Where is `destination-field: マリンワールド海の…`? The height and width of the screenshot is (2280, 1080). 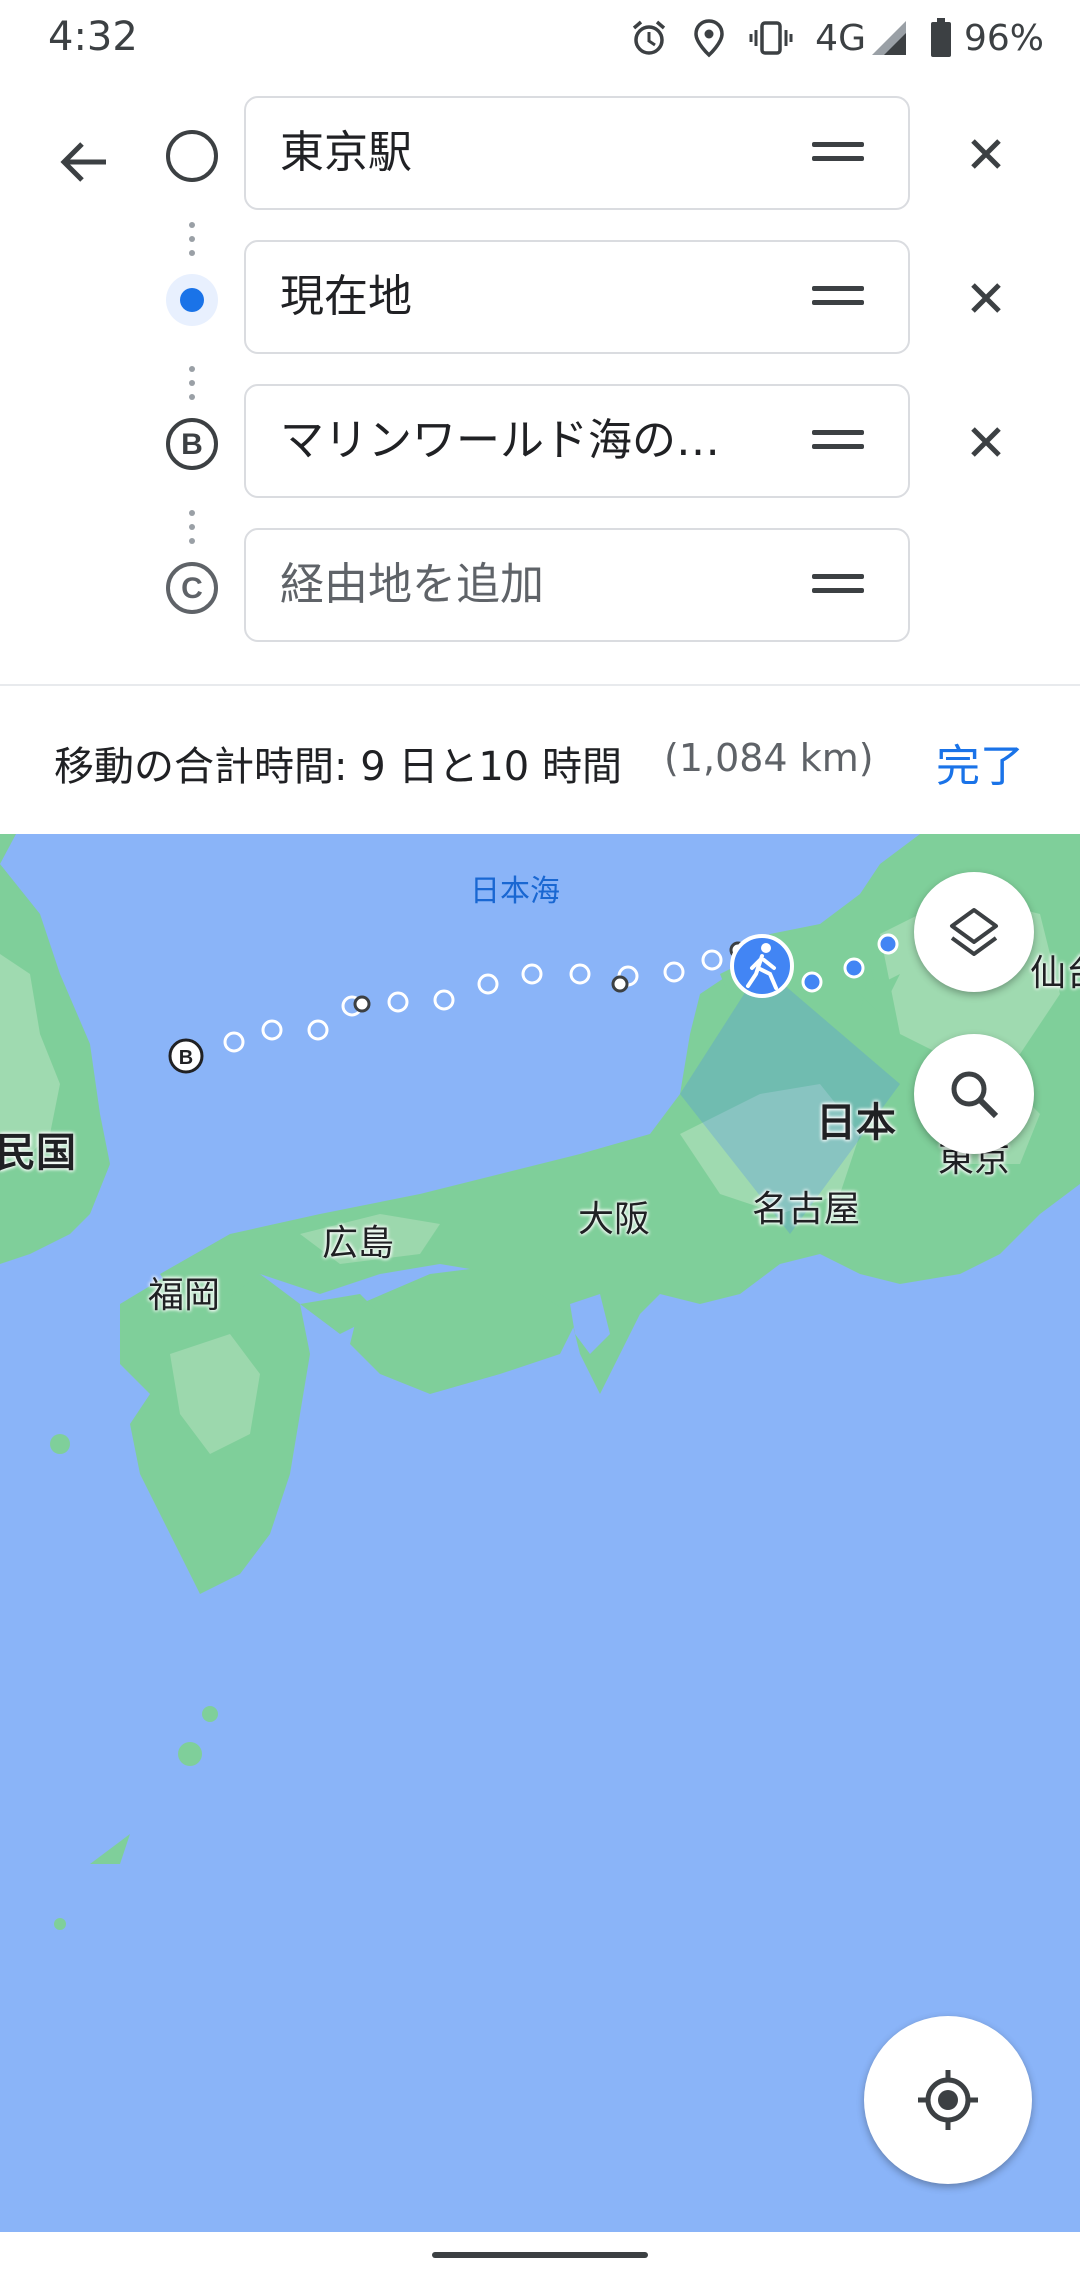
destination-field: マリンワールド海の… is located at coordinates (577, 441).